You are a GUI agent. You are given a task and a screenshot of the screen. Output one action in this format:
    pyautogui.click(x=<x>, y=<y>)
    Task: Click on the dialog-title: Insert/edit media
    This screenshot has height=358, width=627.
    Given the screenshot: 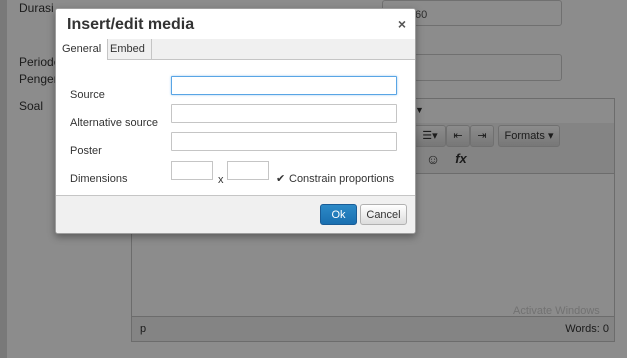 What is the action you would take?
    pyautogui.click(x=131, y=24)
    